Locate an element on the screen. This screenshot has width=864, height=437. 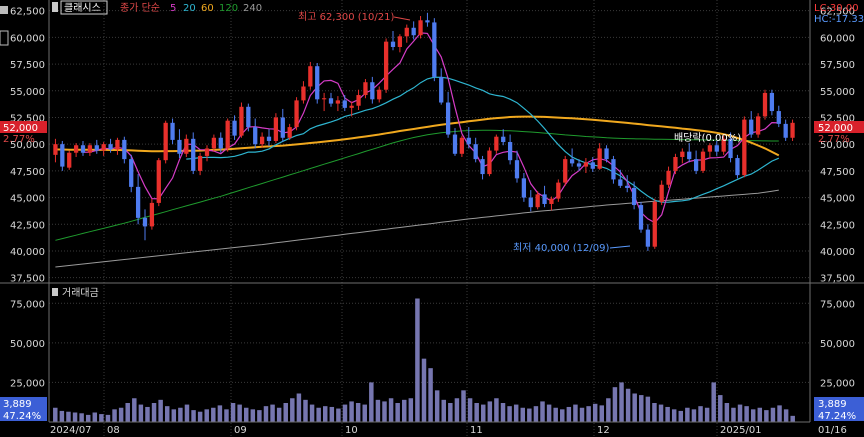
panel-menu-icon is located at coordinates (4, 10).